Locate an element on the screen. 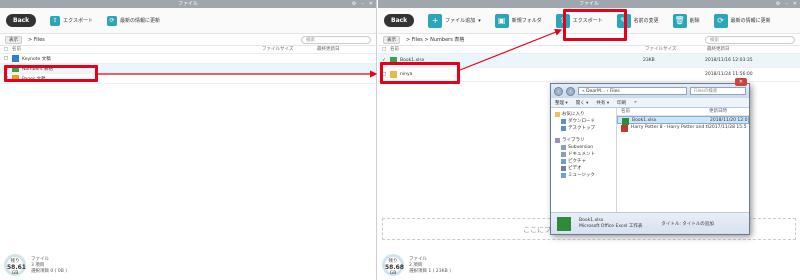 The image size is (800, 280). nav-label: ドキュメント is located at coordinates (581, 154).